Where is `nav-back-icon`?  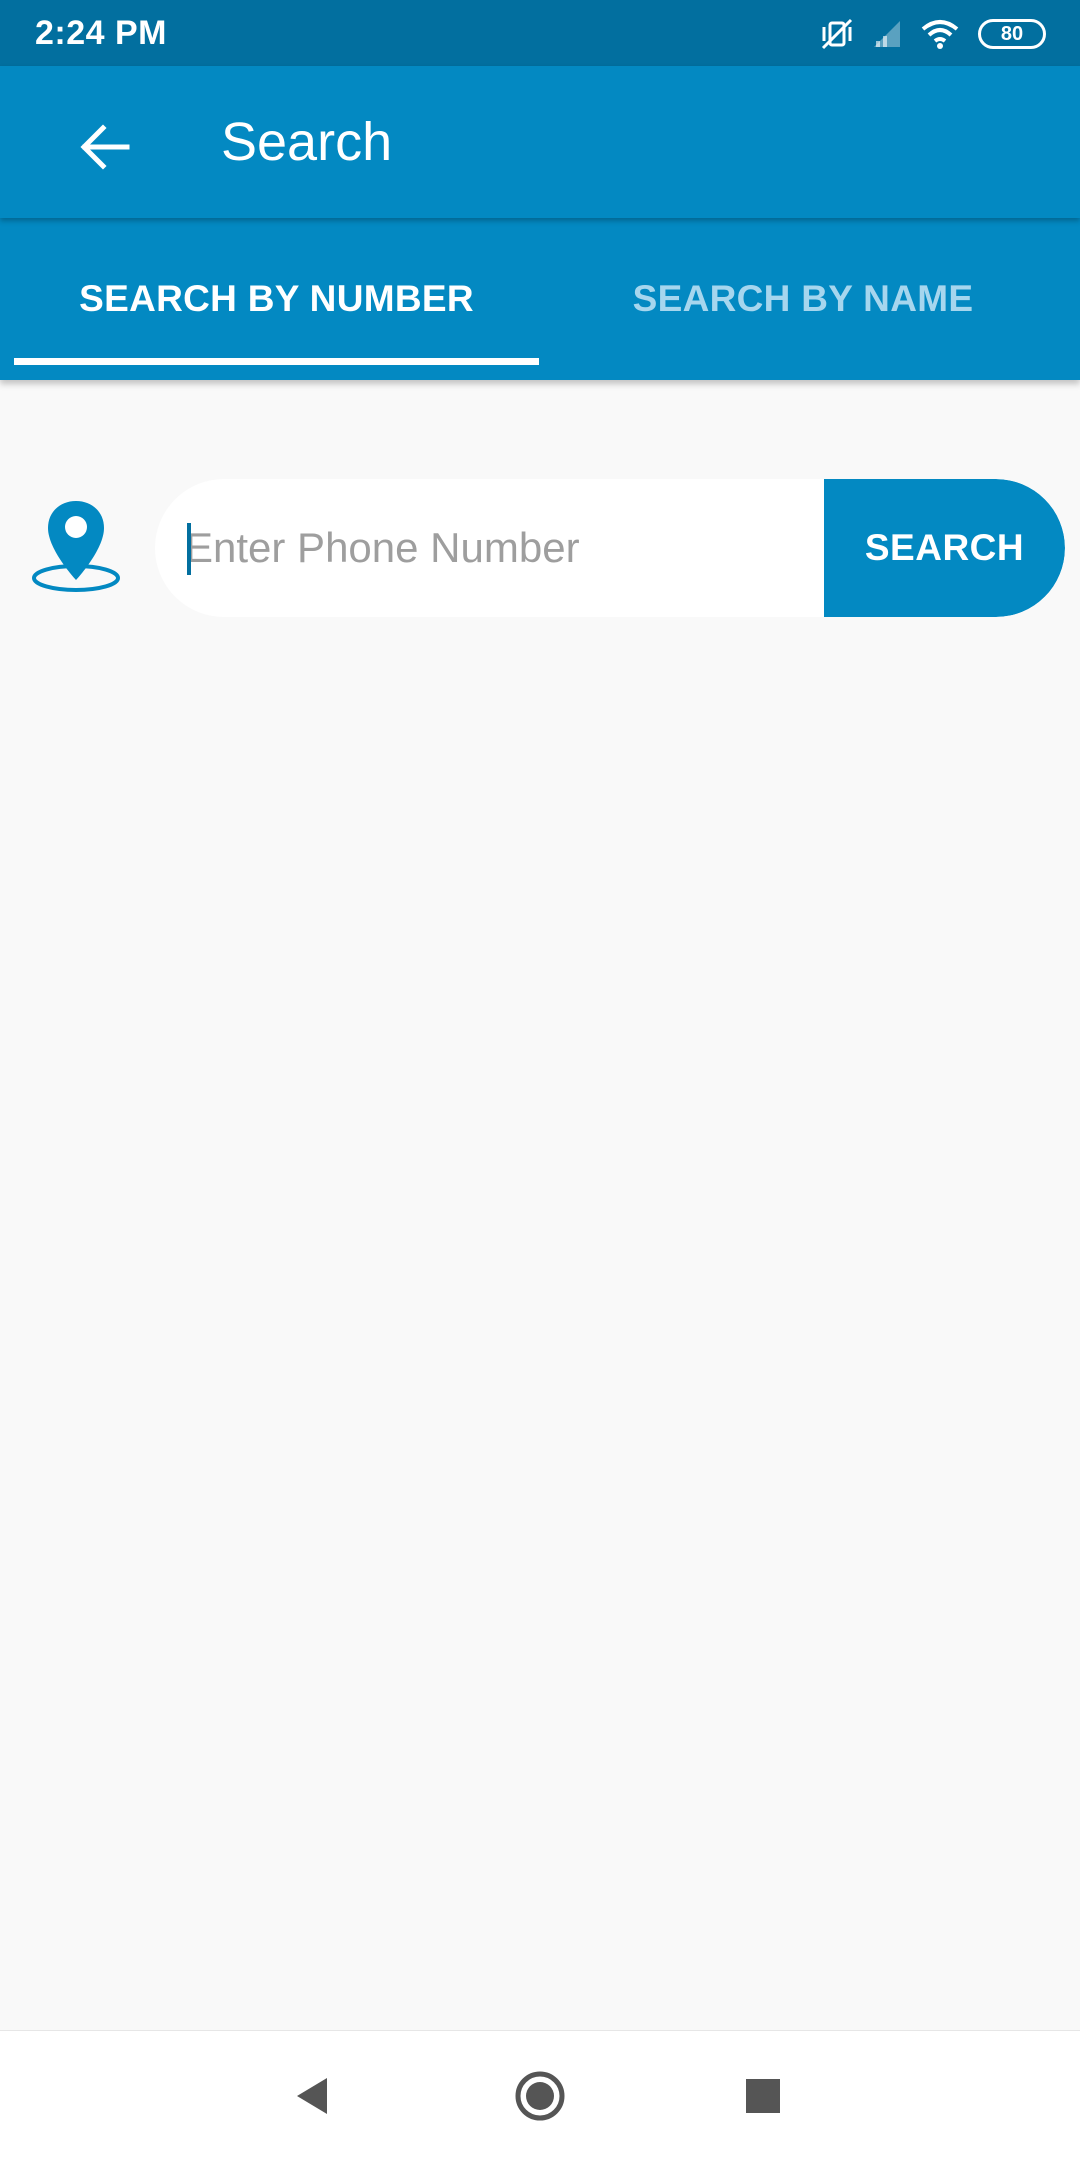 nav-back-icon is located at coordinates (313, 2096).